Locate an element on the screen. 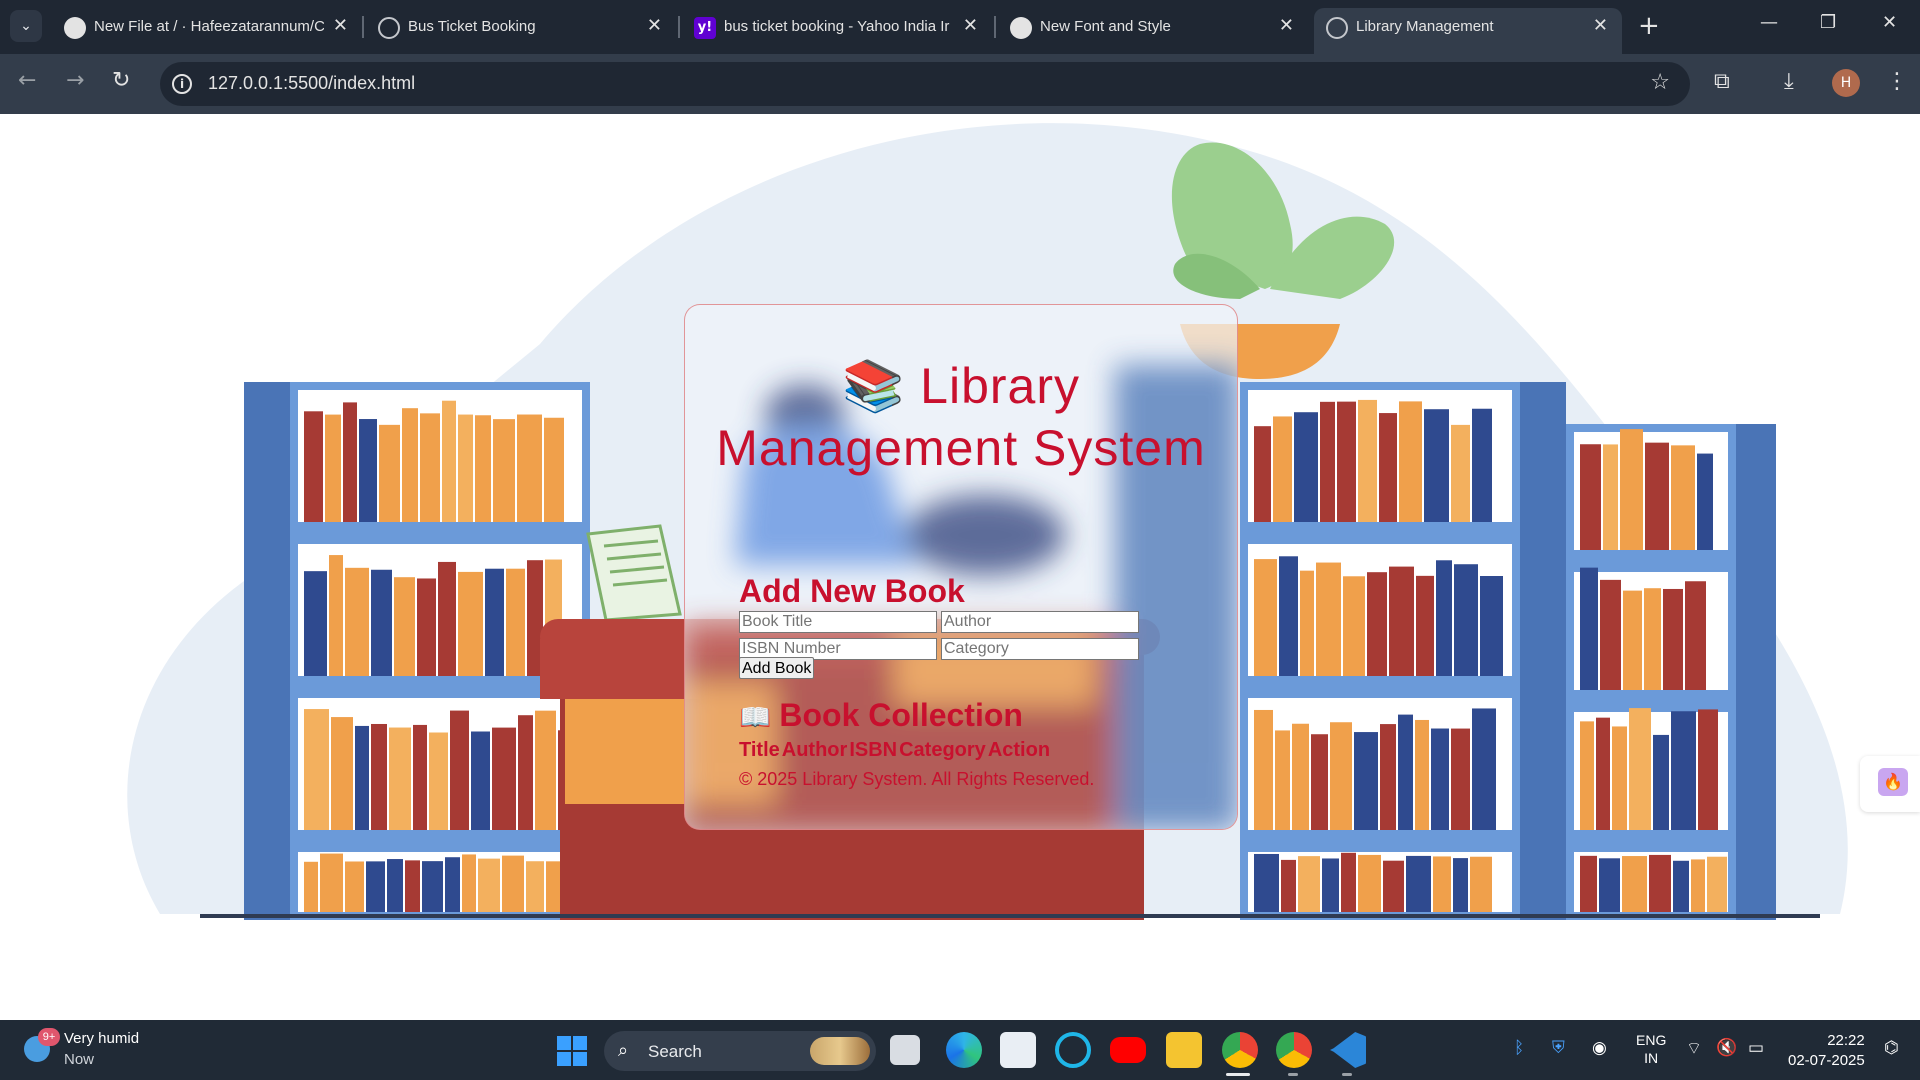 The width and height of the screenshot is (1920, 1080). wifi-icon: ⌔ is located at coordinates (1694, 1048).